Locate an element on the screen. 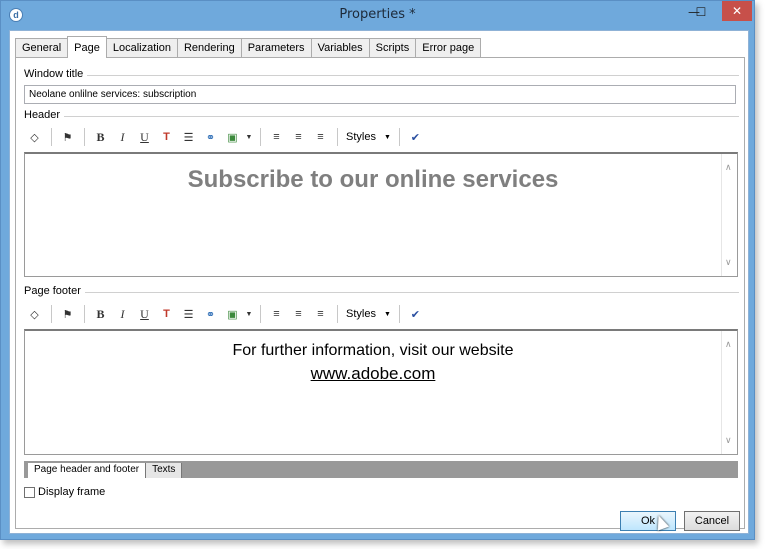  window-title-rule is located at coordinates (381, 75).